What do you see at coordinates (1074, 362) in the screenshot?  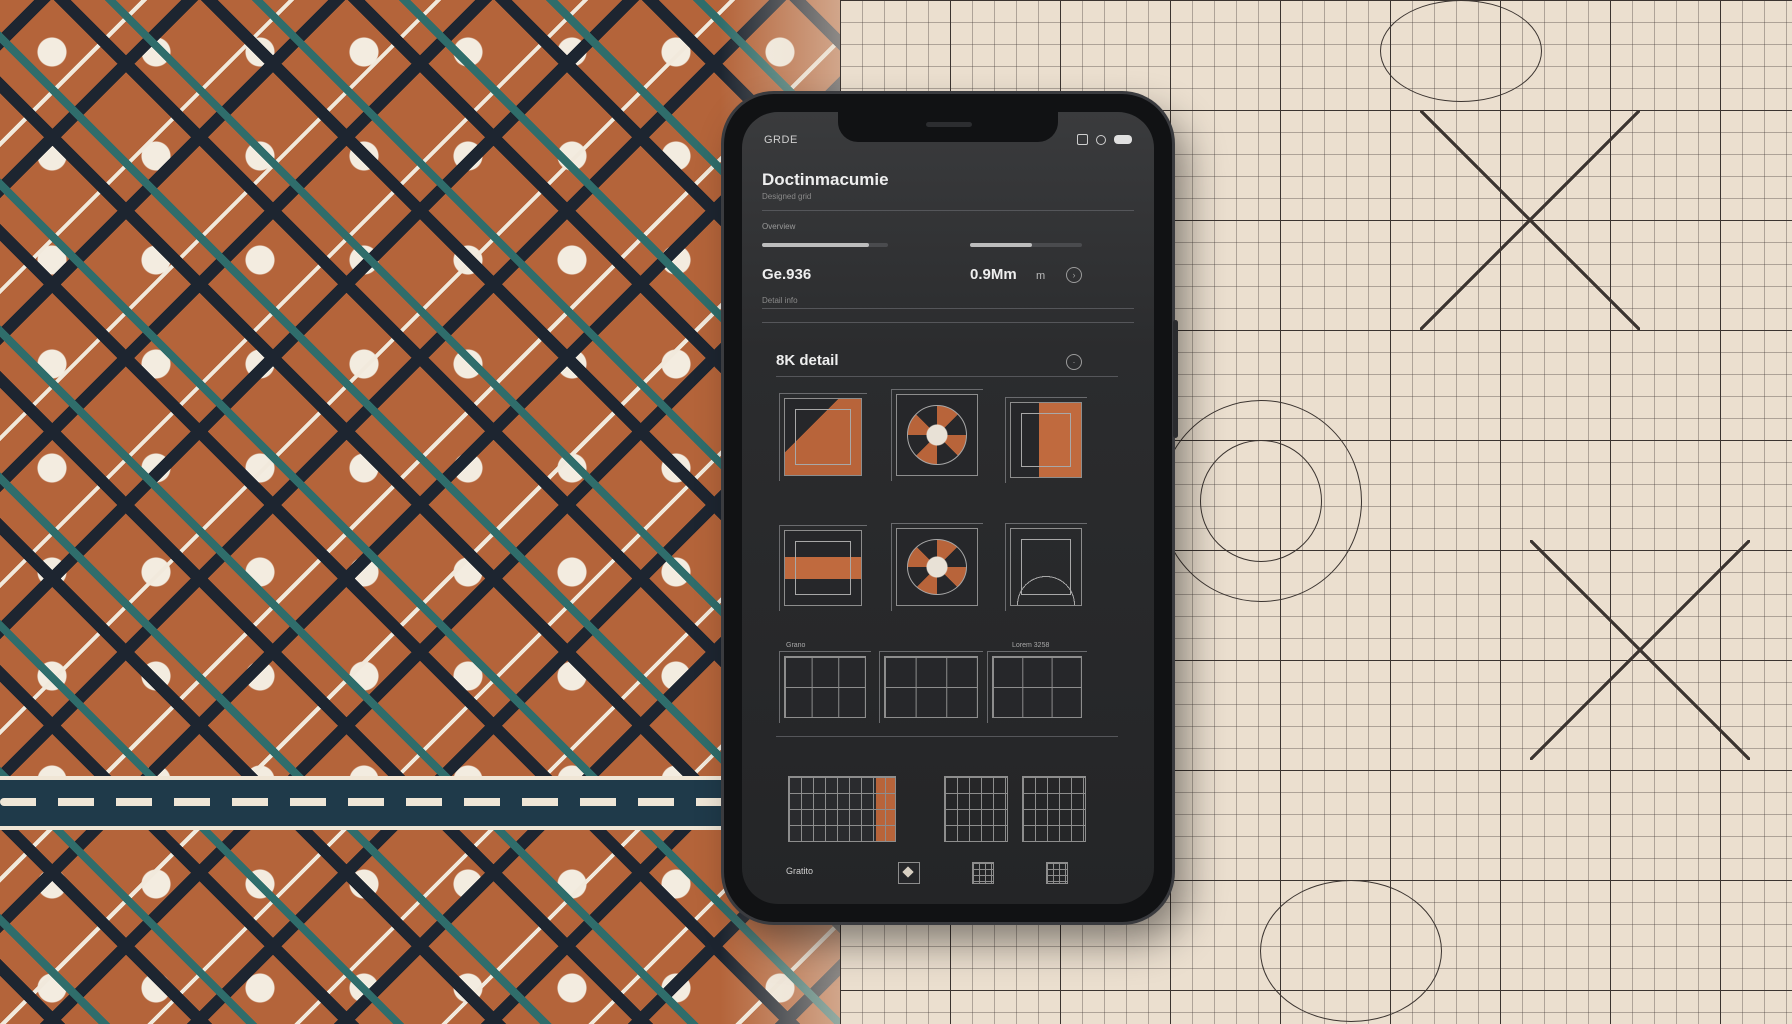 I see `info-circle-icon: ·` at bounding box center [1074, 362].